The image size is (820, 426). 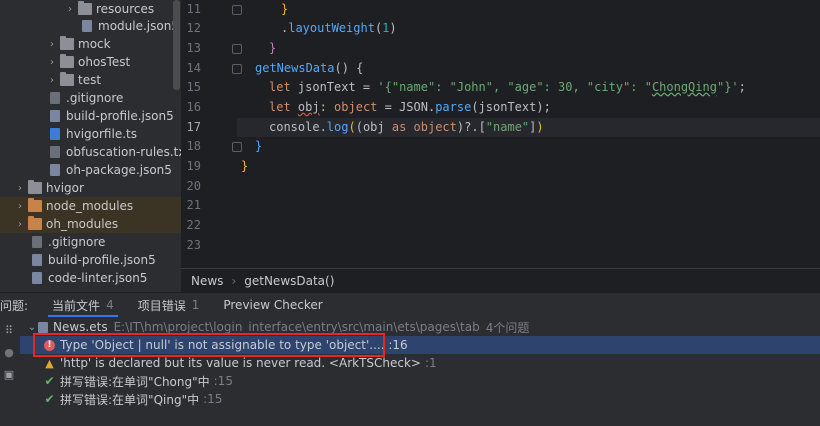 I want to click on typescript-file-icon, so click(x=55, y=134).